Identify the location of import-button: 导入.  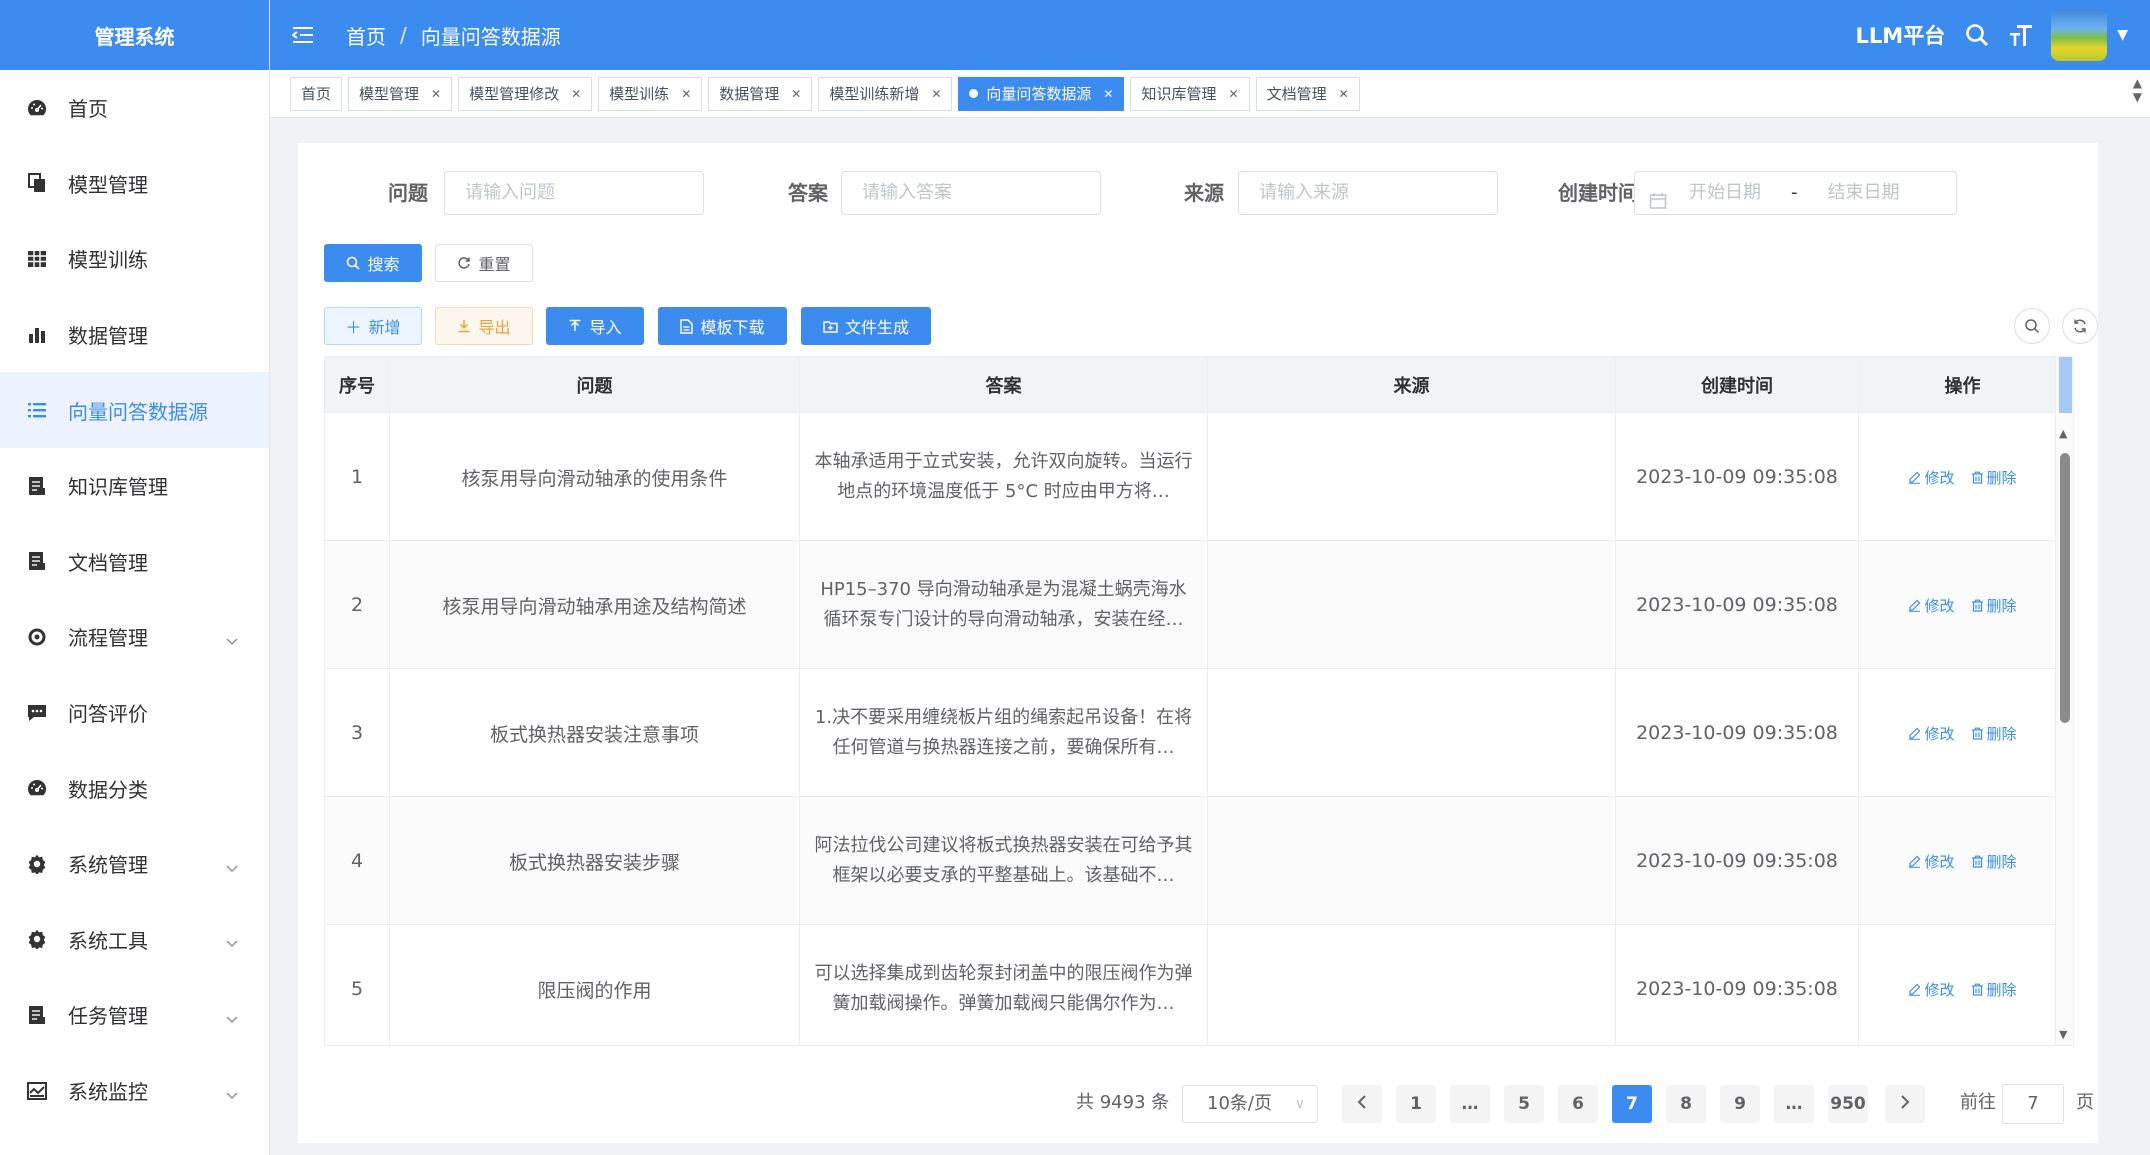
(595, 326).